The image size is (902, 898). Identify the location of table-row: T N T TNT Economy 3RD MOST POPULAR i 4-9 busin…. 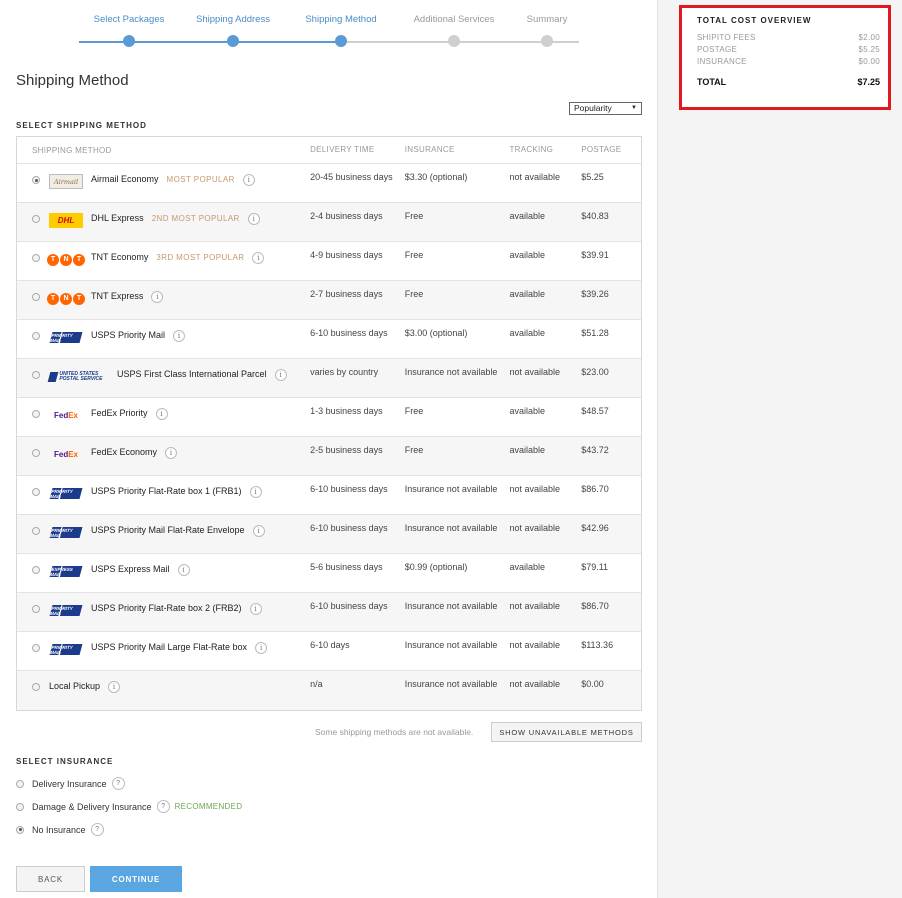
(329, 261).